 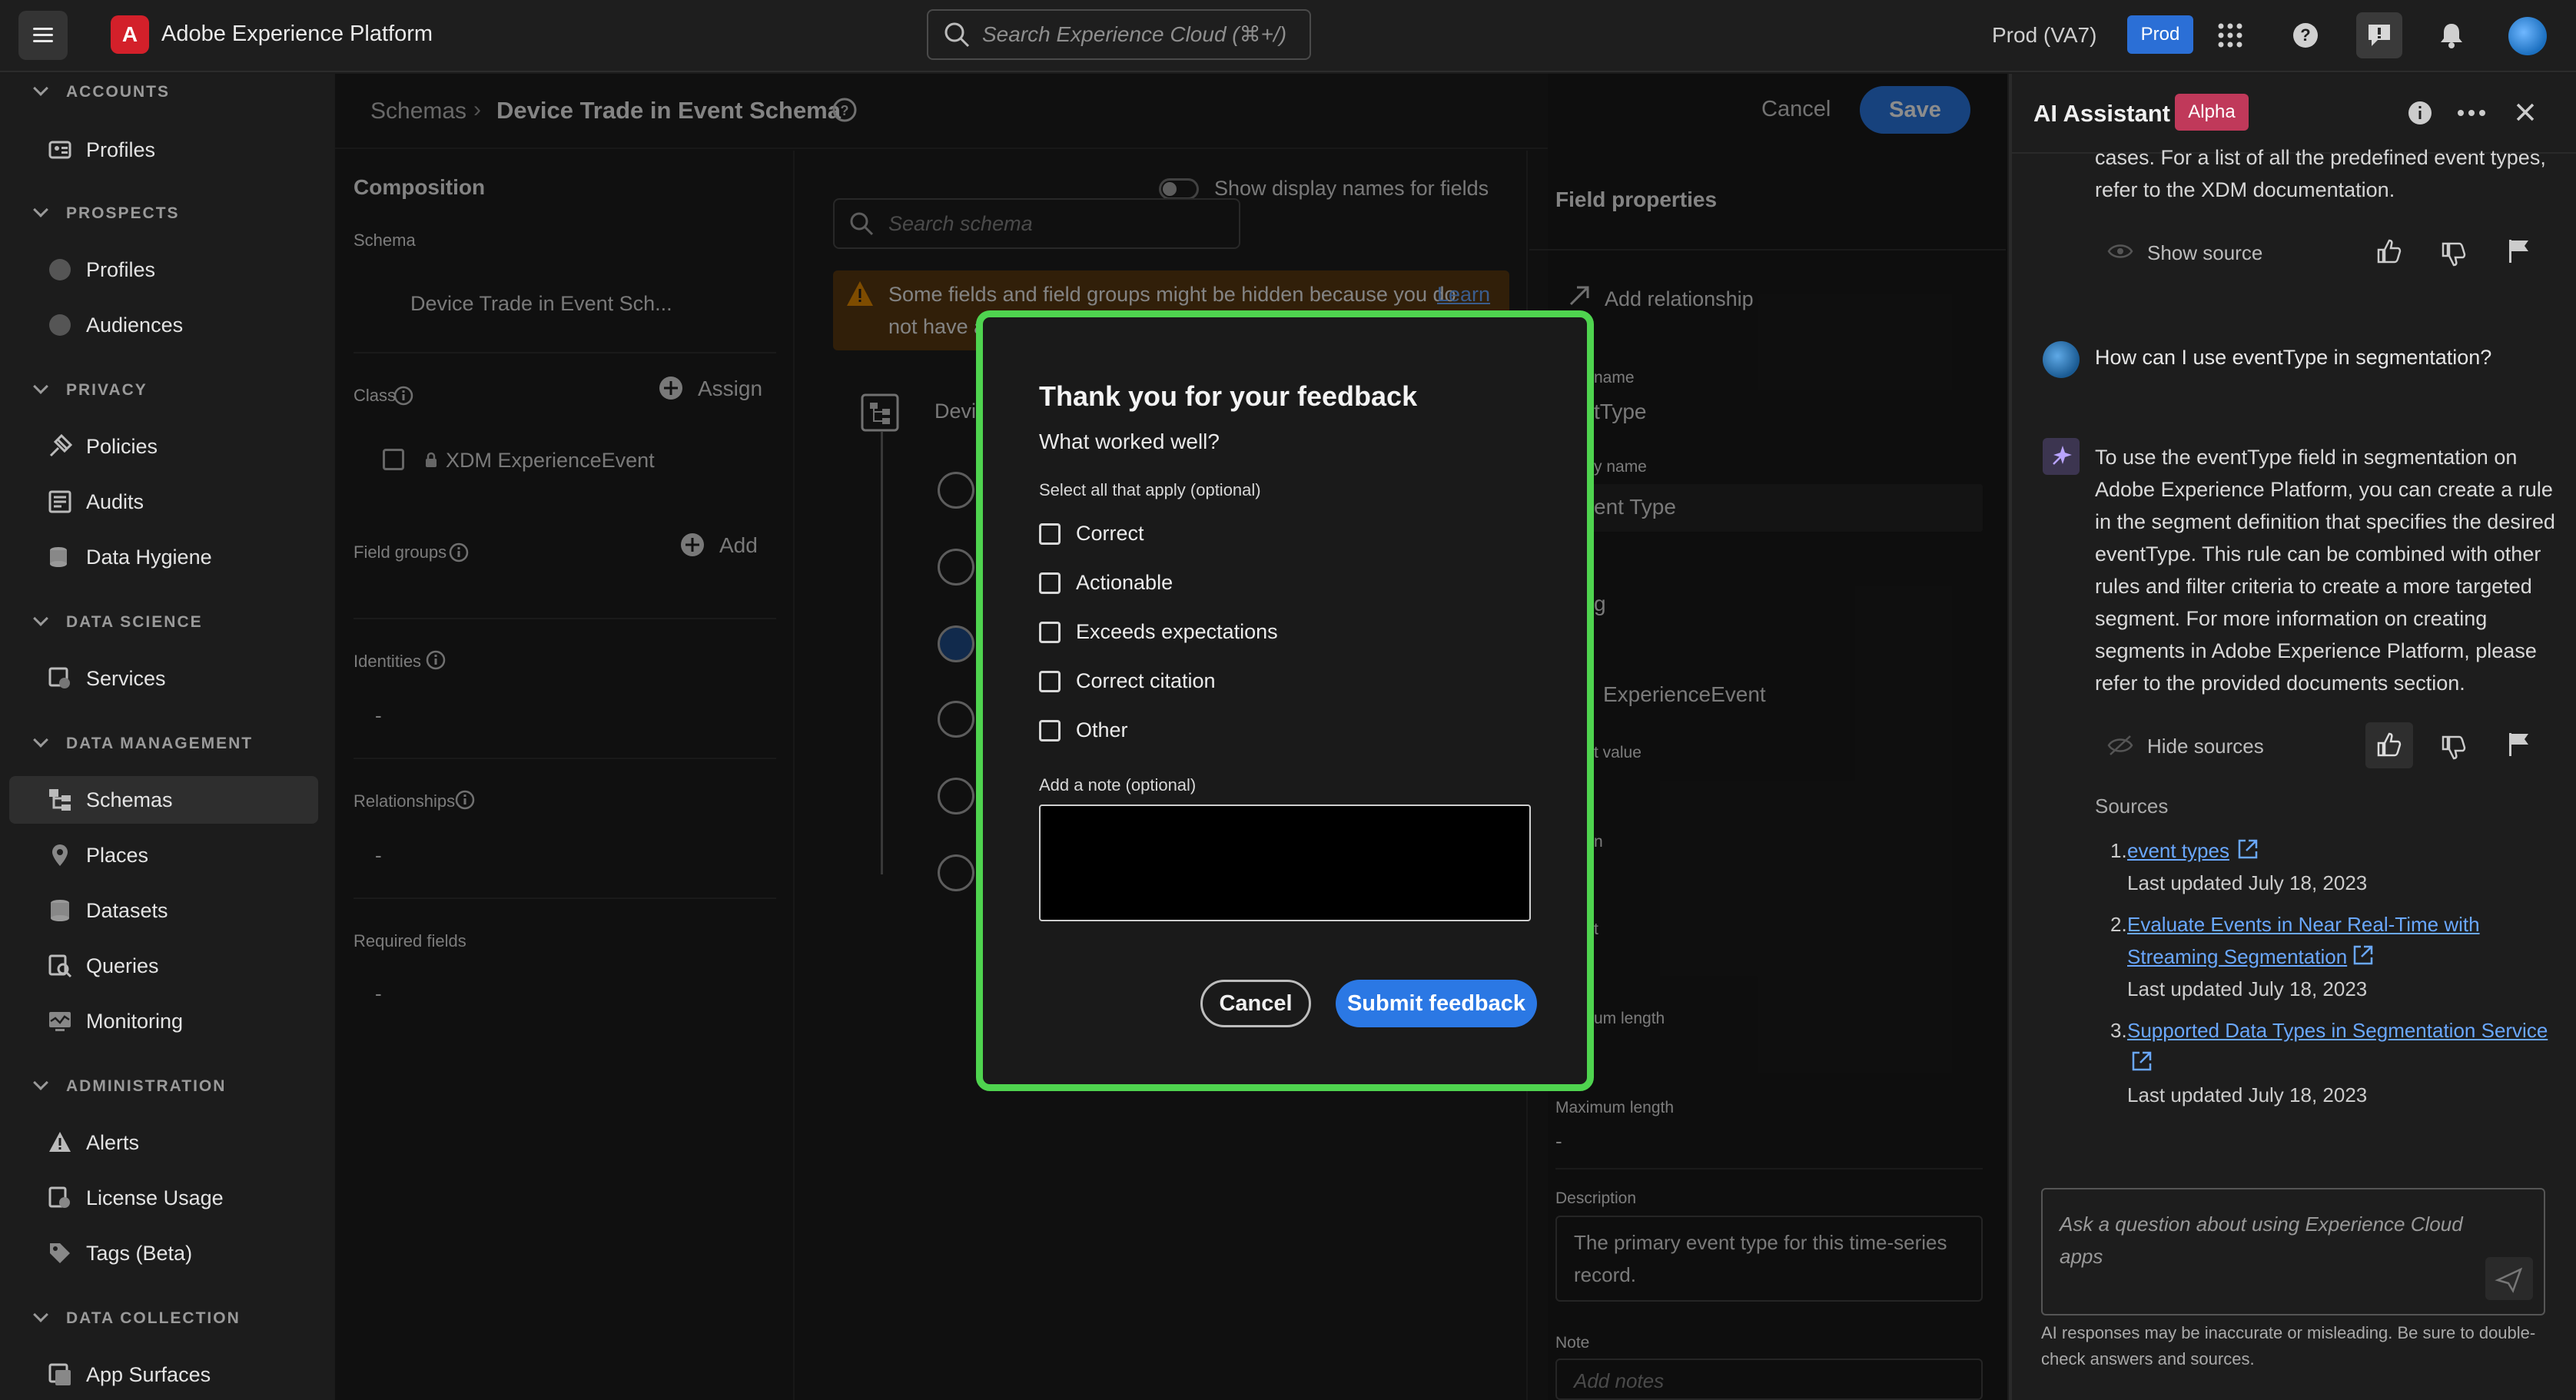 I want to click on nav-item-label: Tags (Beta), so click(x=139, y=1253).